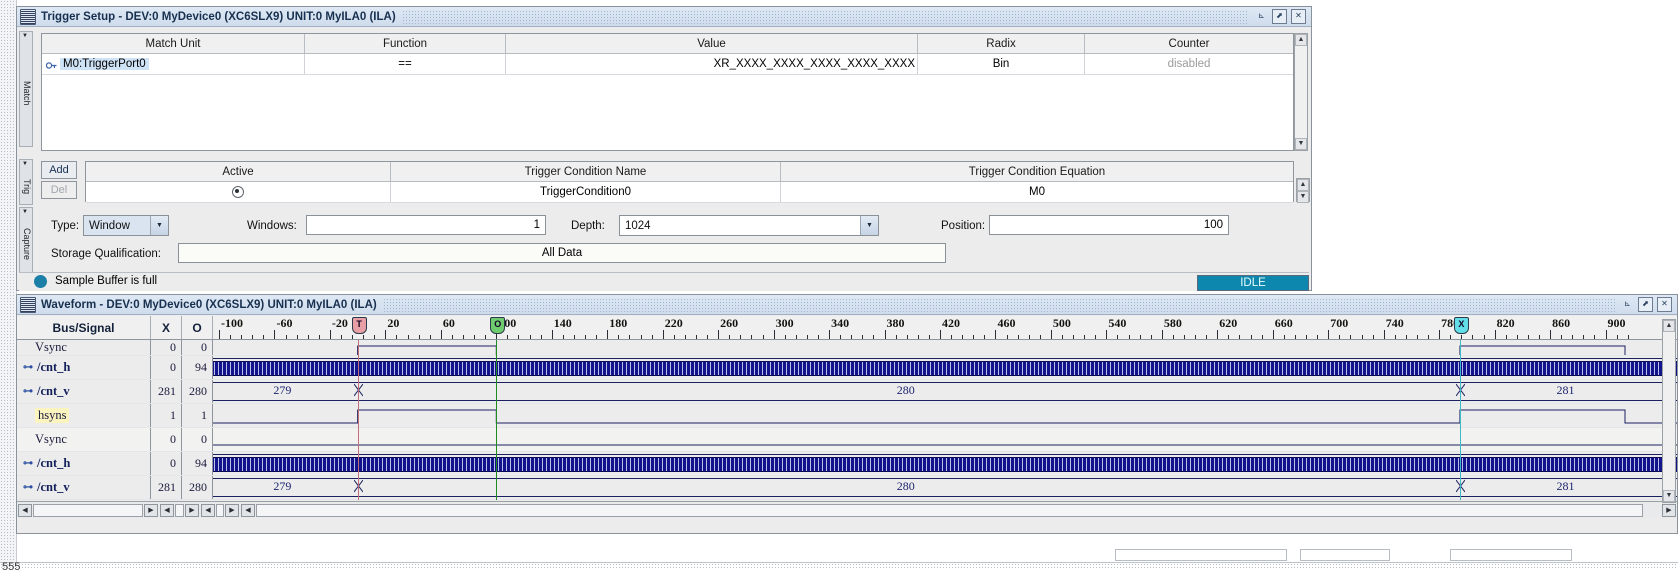 The height and width of the screenshot is (585, 1678). I want to click on scroll-left-arrow-2: ◀, so click(167, 510).